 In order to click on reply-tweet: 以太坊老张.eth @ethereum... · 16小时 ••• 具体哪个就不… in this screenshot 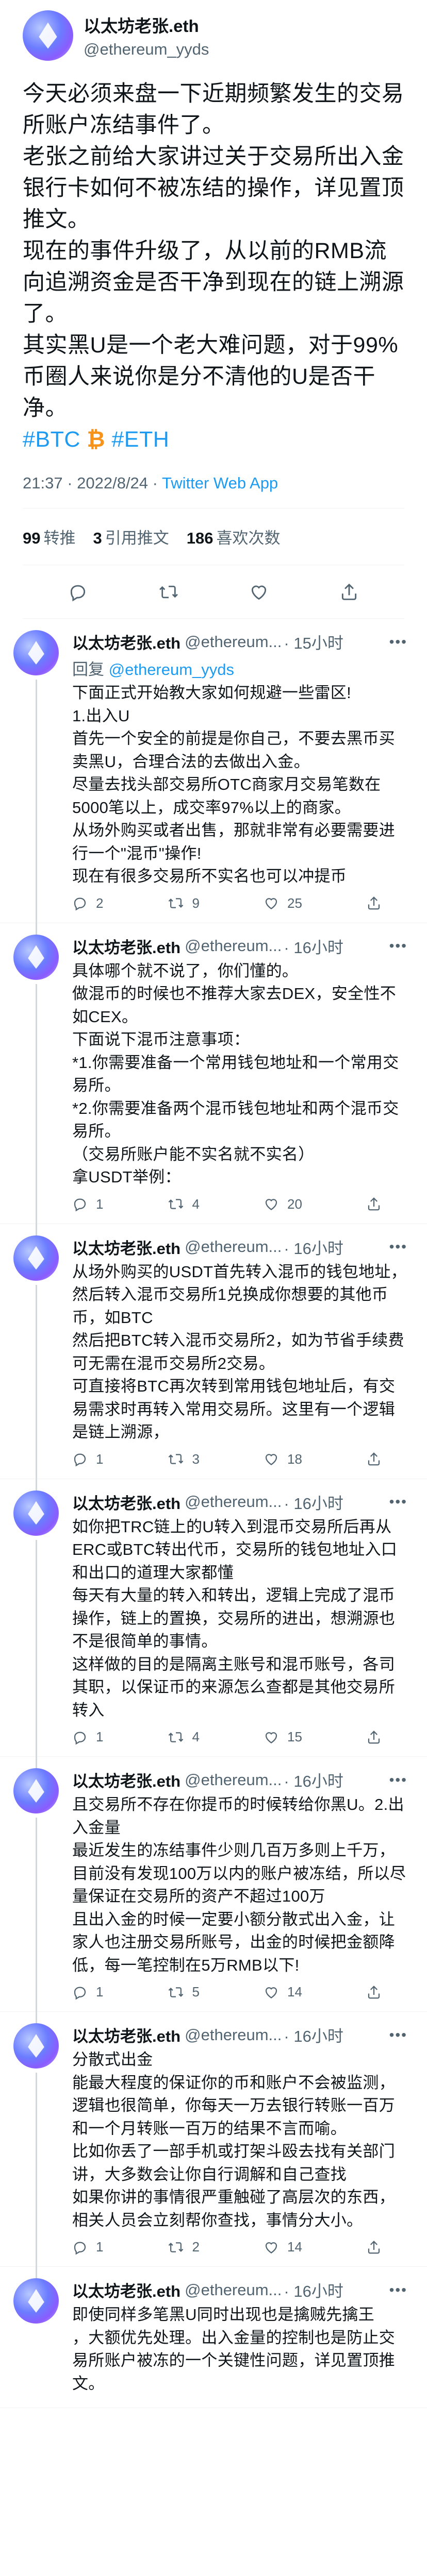, I will do `click(213, 1079)`.